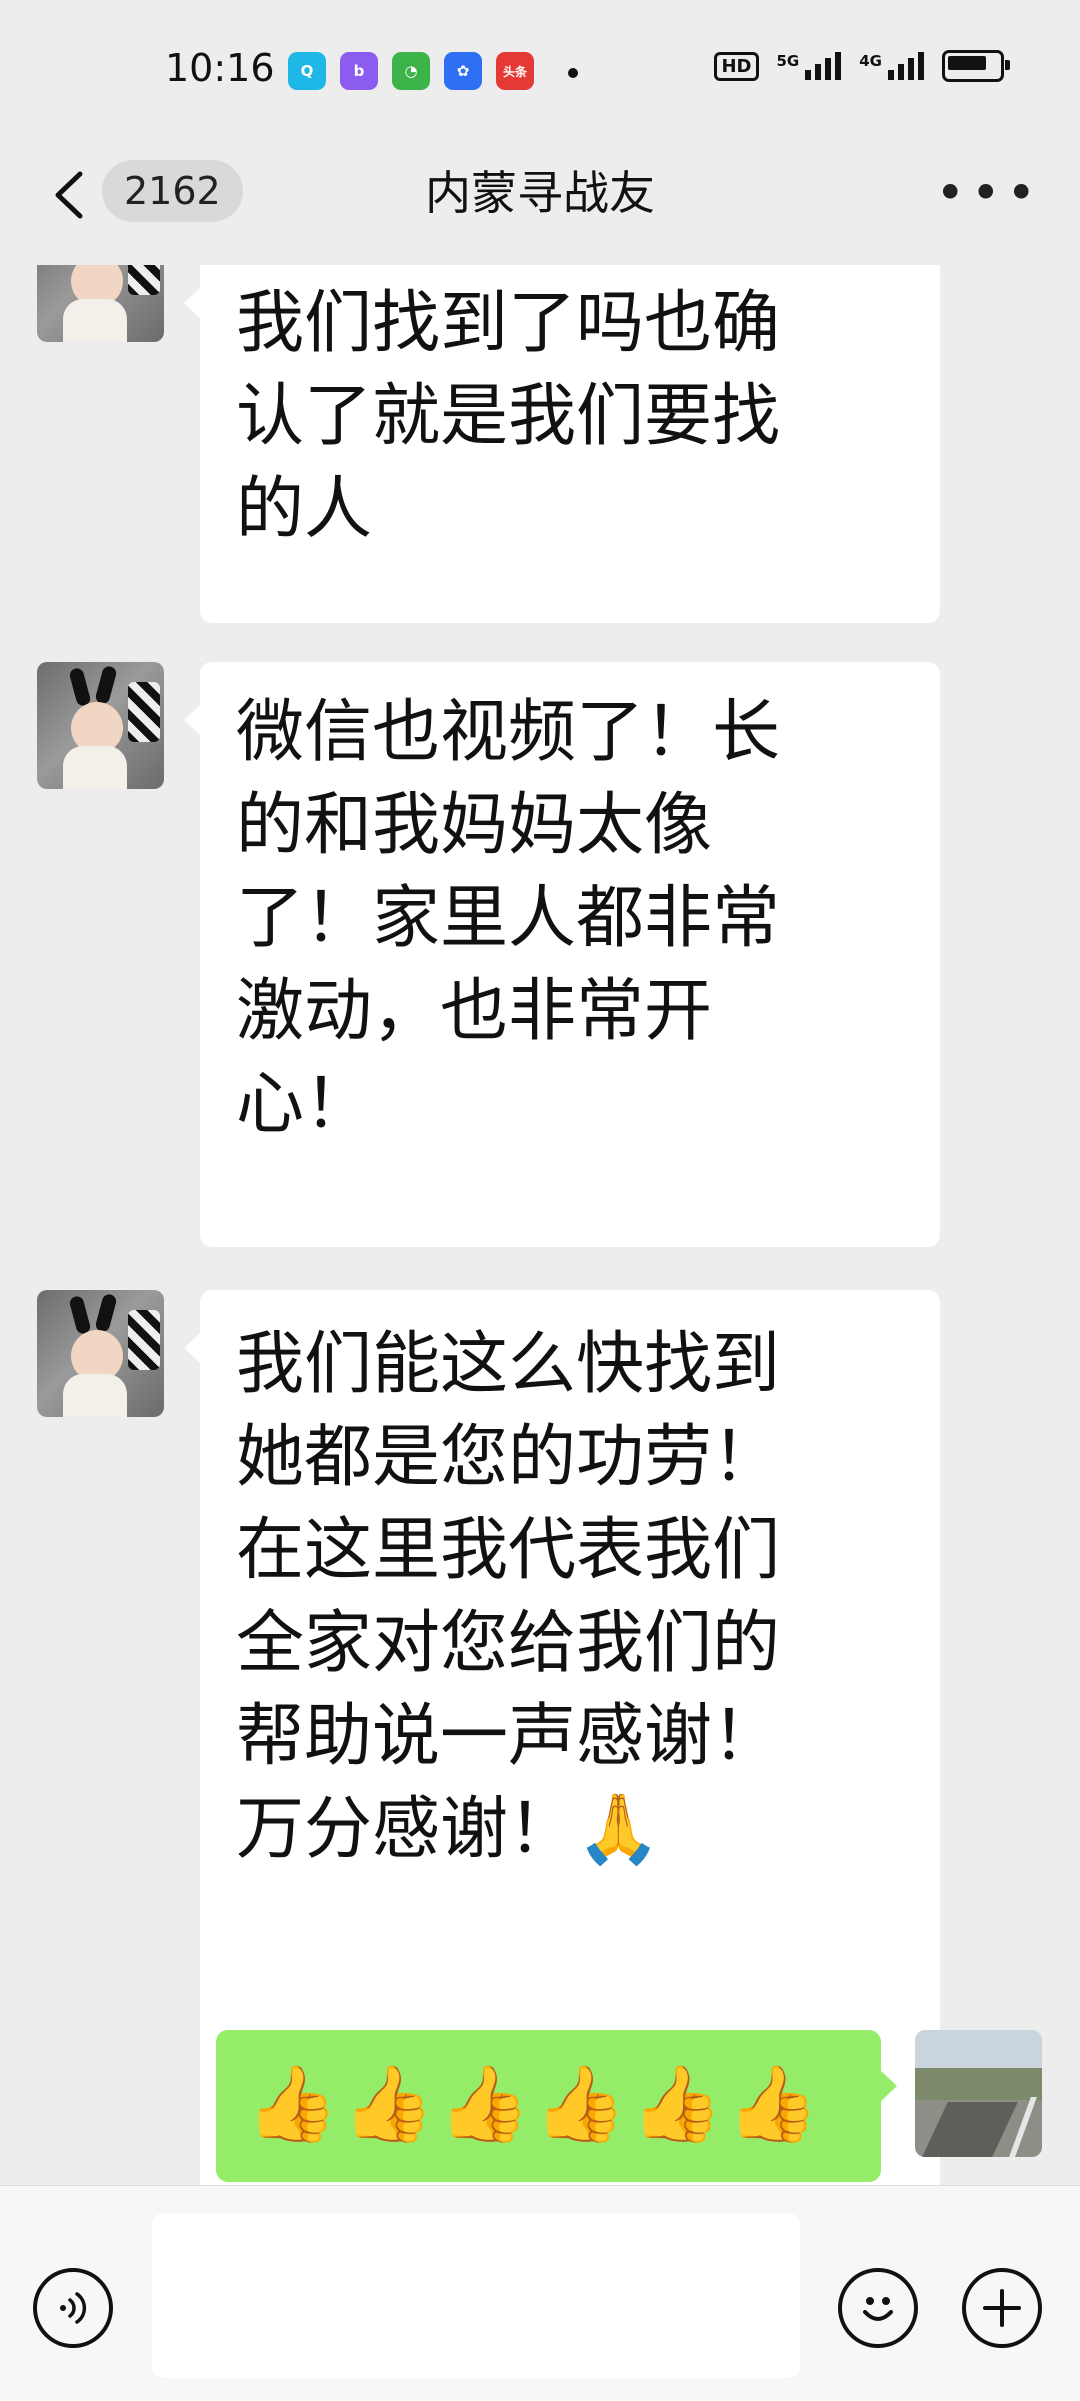  Describe the element at coordinates (463, 71) in the screenshot. I see `baidu-icon: ✿` at that location.